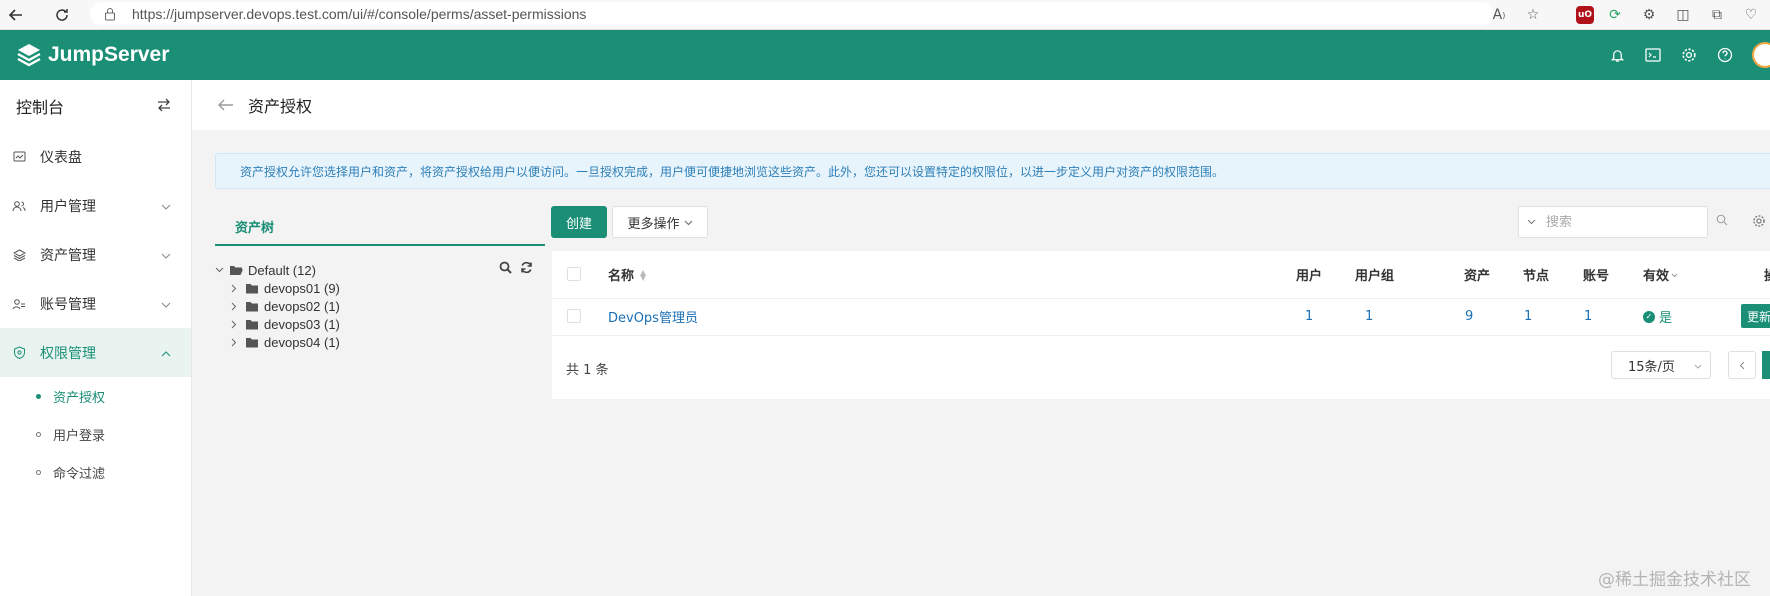 The image size is (1770, 596). Describe the element at coordinates (92, 55) in the screenshot. I see `jumpserver-logo: JumpServer` at that location.